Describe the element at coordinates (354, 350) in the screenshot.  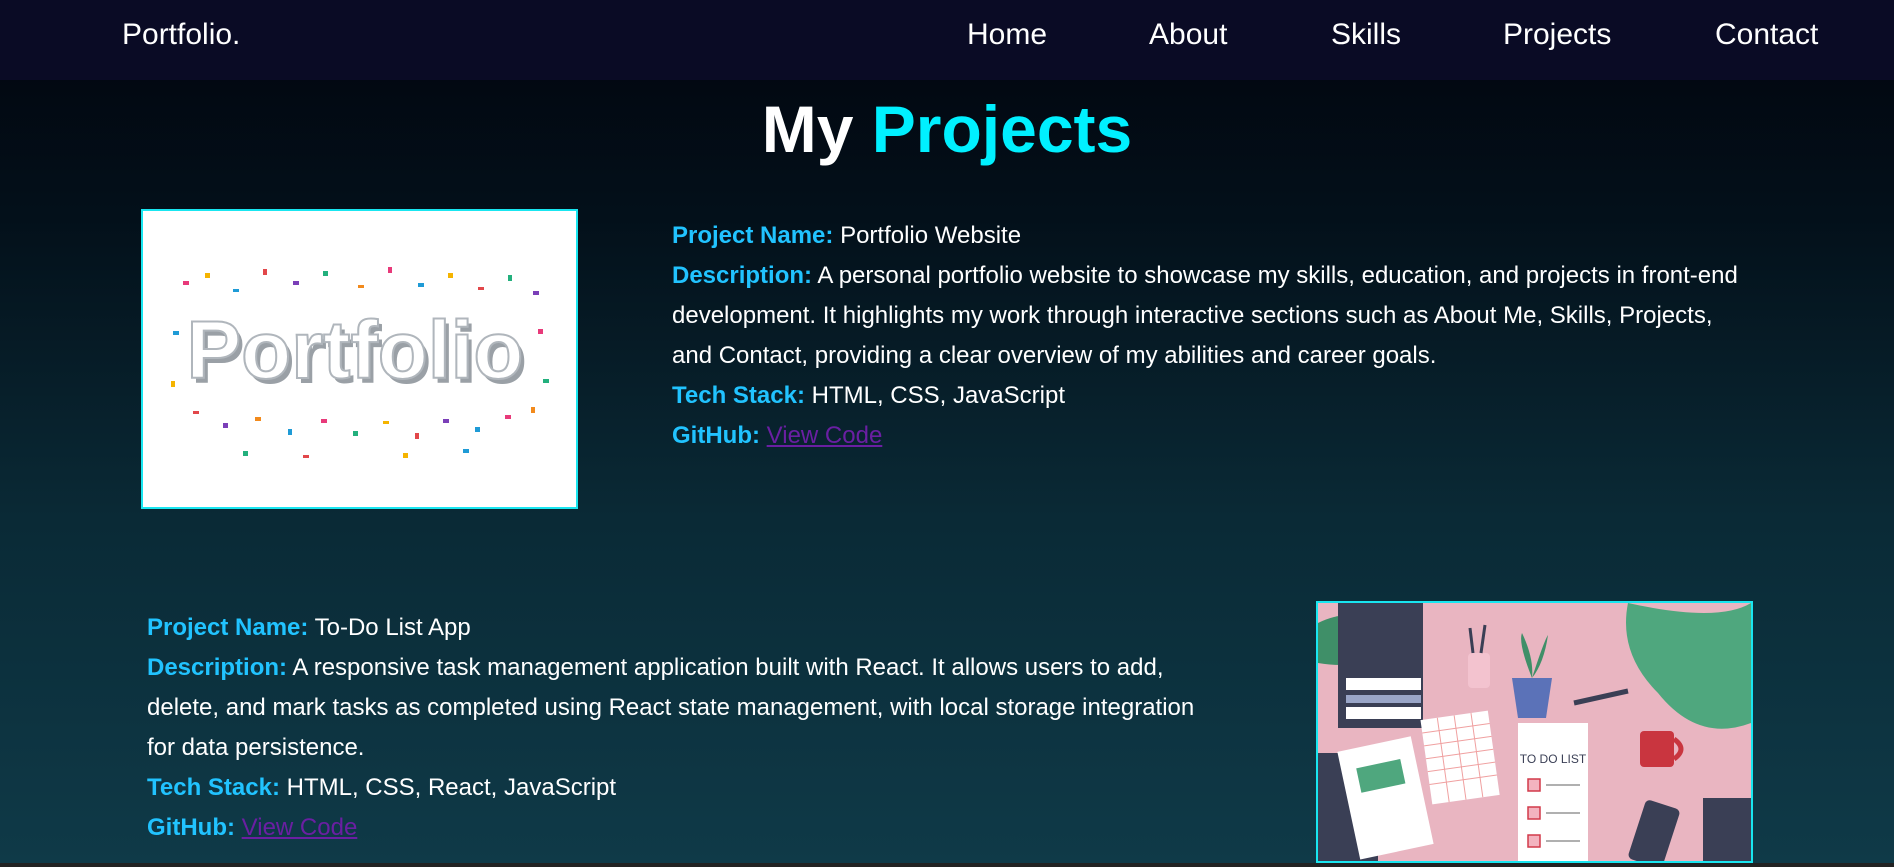
I see `portfolio-art-text: Portfolio` at that location.